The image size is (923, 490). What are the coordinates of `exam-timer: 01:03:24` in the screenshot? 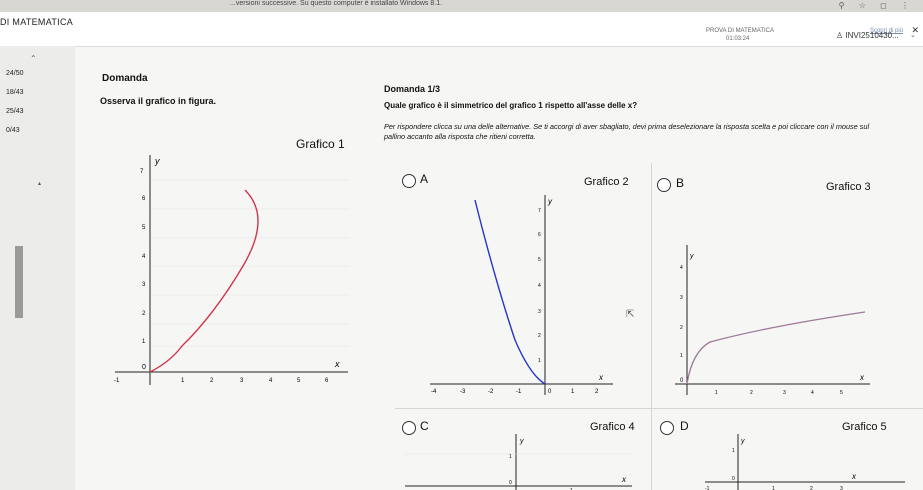 It's located at (738, 39).